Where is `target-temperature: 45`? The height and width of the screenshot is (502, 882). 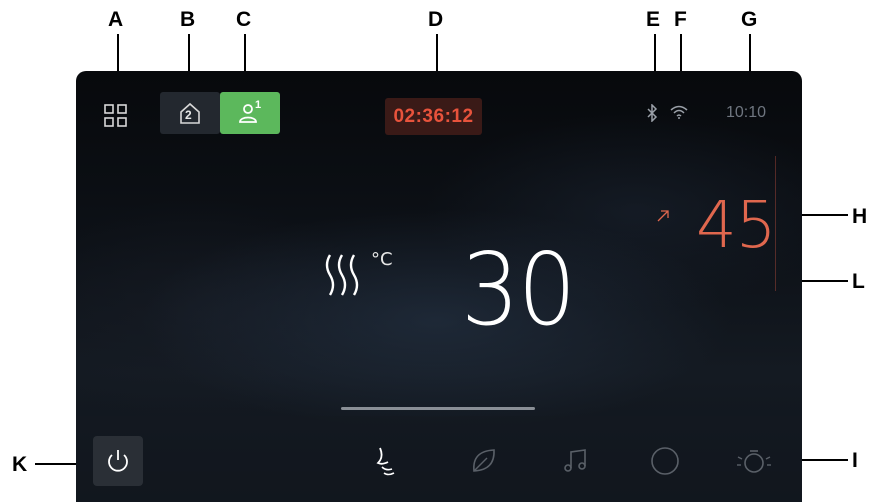
target-temperature: 45 is located at coordinates (736, 226).